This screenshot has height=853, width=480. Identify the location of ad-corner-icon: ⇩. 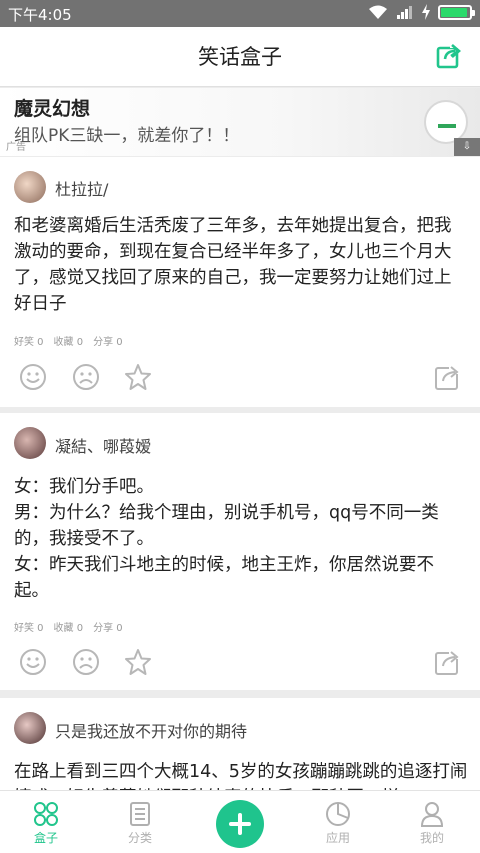
(467, 147).